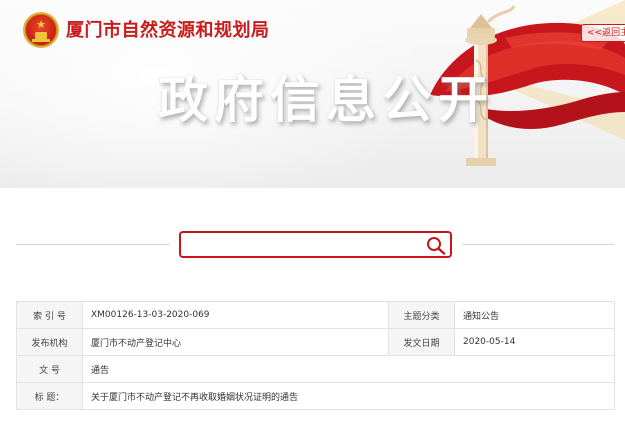 The width and height of the screenshot is (625, 426). Describe the element at coordinates (326, 100) in the screenshot. I see `hero-title: 政府信息公开` at that location.